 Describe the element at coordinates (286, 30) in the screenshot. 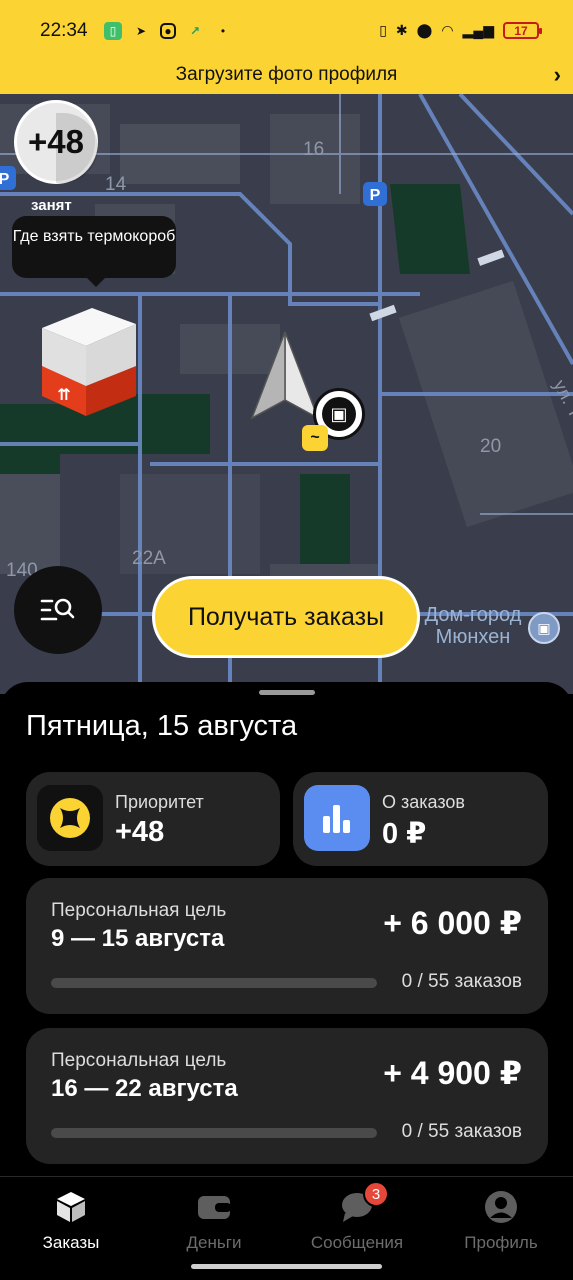

I see `status-bar: 22:34 ▯ ➤ ● ↗ • ▯ ✱ ⬤ ◠ ▂▄▆ 17` at that location.